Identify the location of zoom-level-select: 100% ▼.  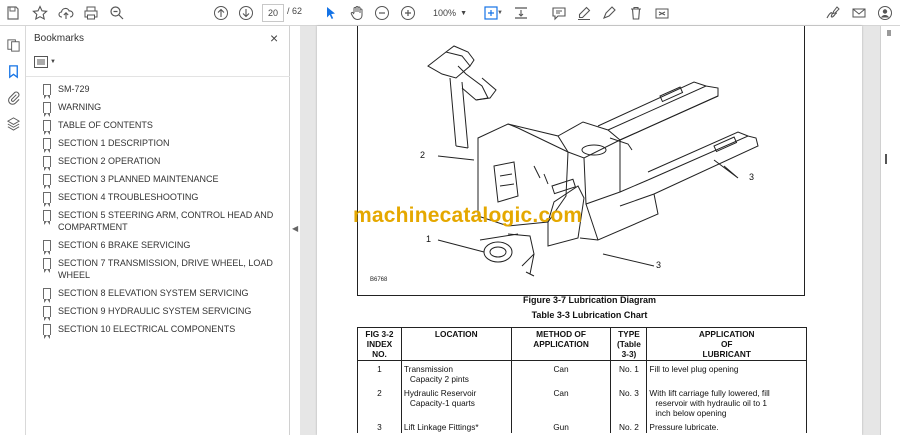
(450, 13).